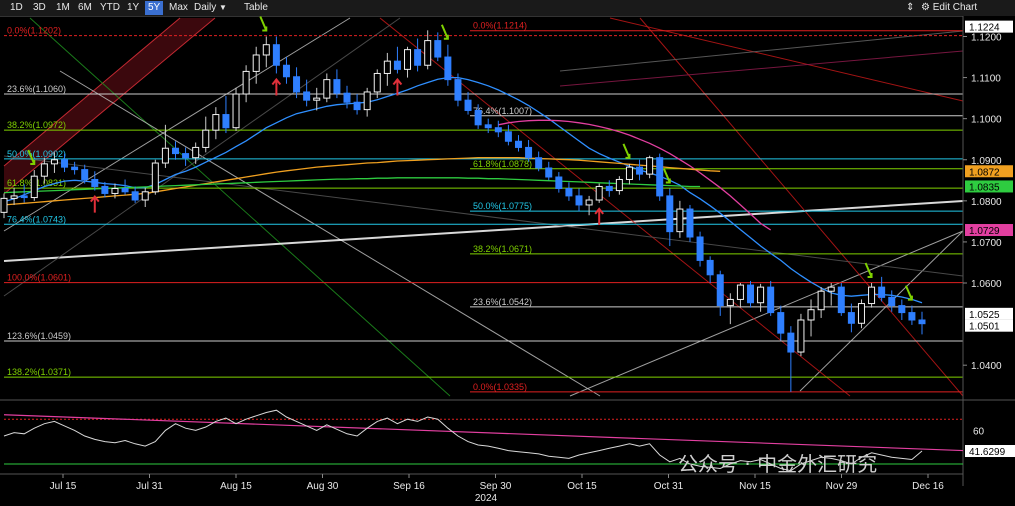 This screenshot has height=506, width=1015. I want to click on range-max-button: Max, so click(178, 8).